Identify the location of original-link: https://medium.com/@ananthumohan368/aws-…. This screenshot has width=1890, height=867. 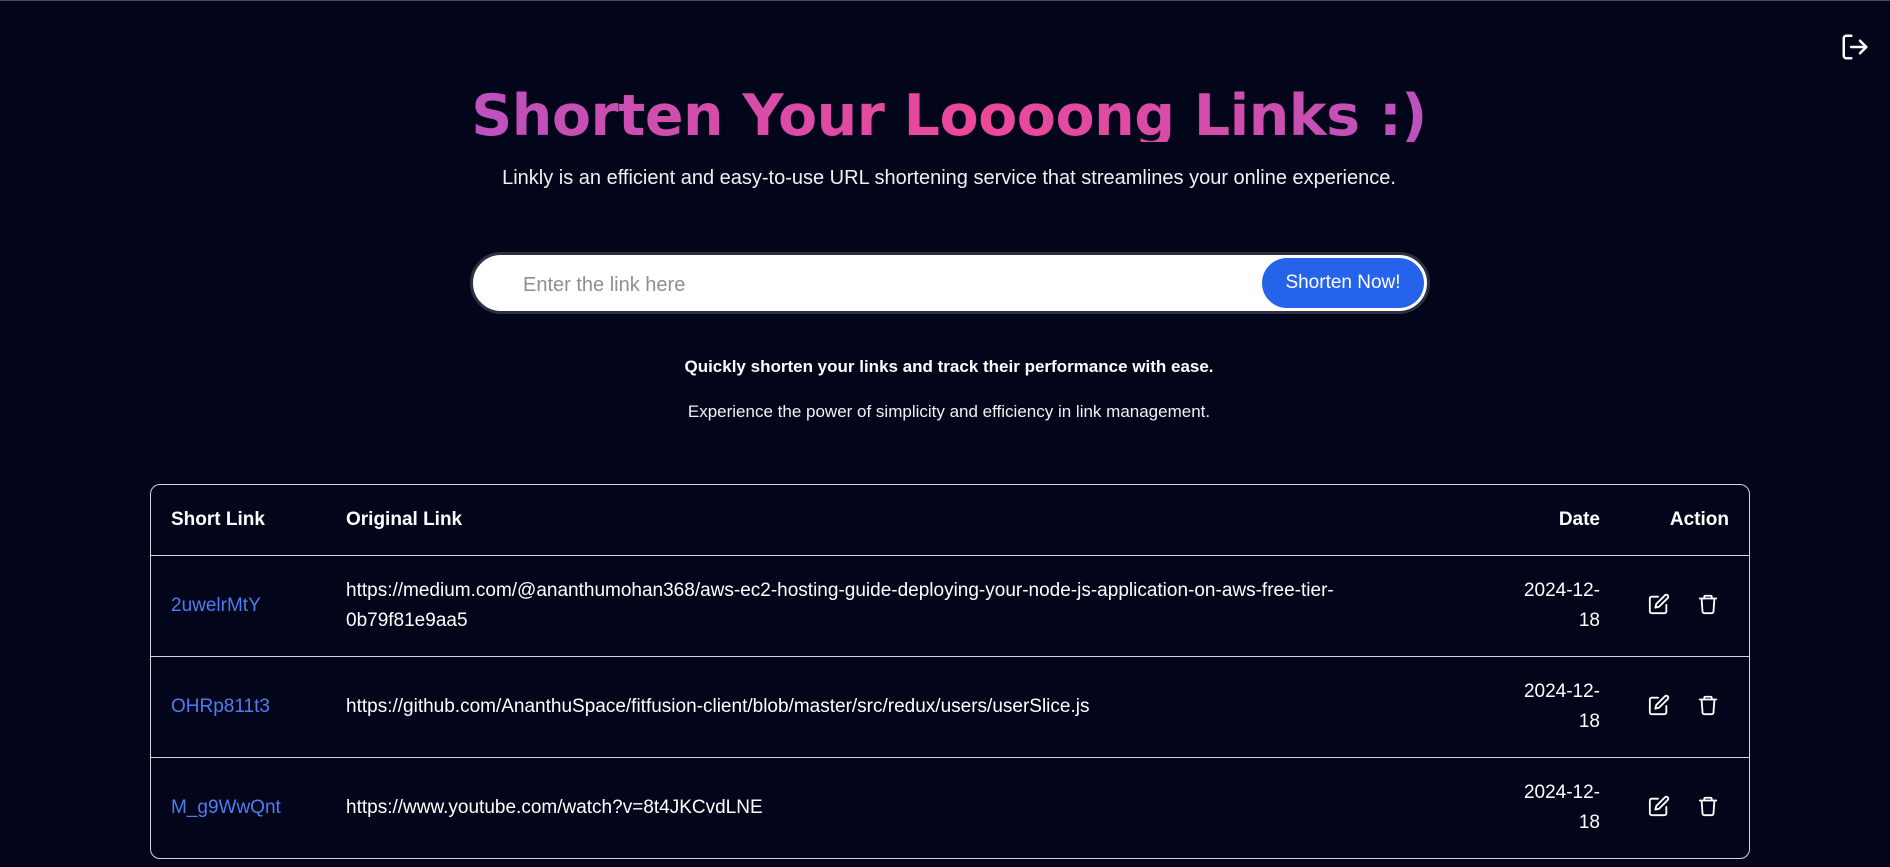
(840, 605).